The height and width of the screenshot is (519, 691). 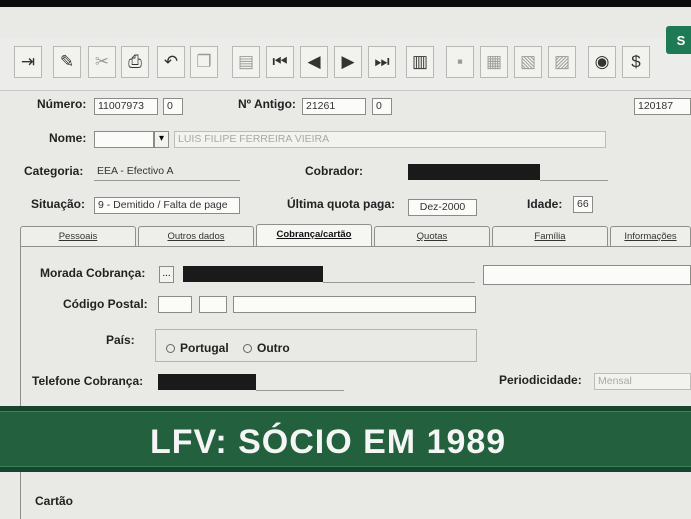 I want to click on periodicidade-label: Periodicidade:, so click(x=540, y=380).